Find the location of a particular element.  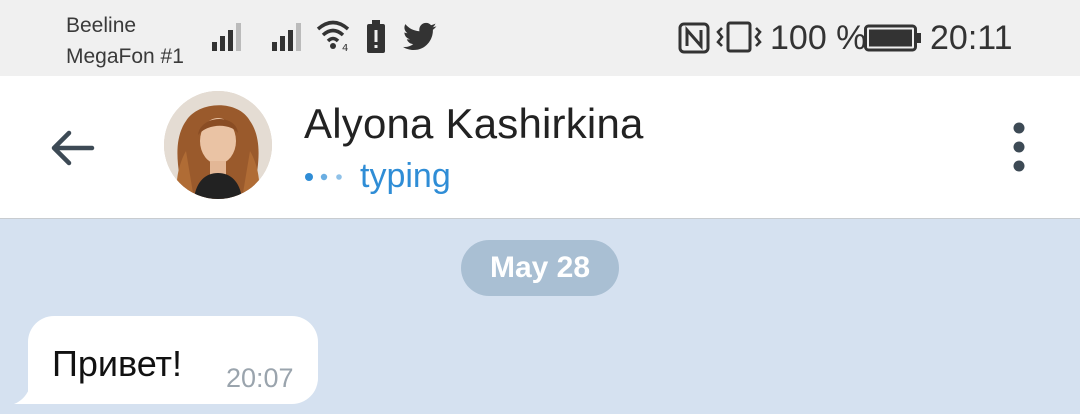

status-text: typing is located at coordinates (405, 176).